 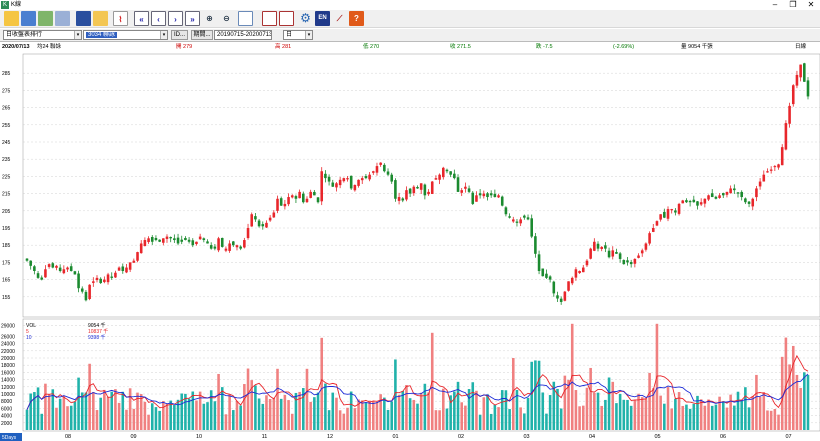 I want to click on title-bar: K K線 – ❐ ✕, so click(x=410, y=5).